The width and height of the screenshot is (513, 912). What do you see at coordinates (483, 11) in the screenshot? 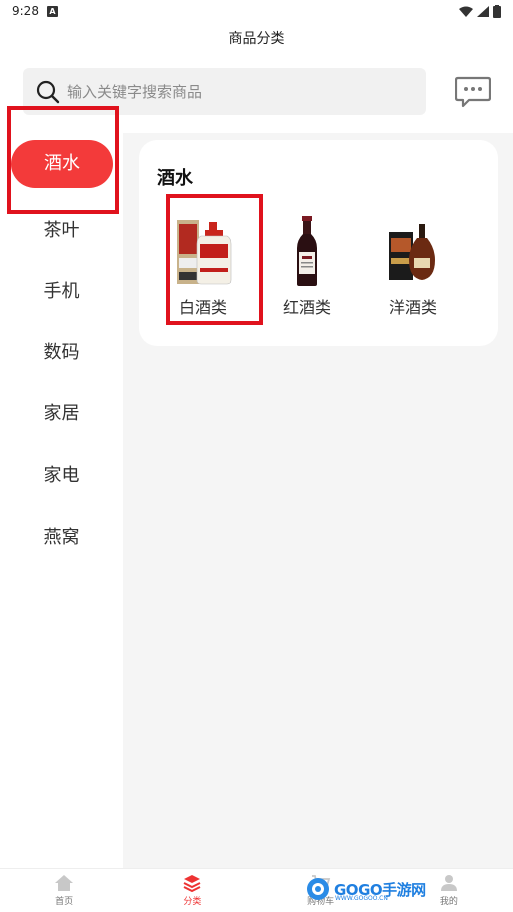
I see `signal-icon` at bounding box center [483, 11].